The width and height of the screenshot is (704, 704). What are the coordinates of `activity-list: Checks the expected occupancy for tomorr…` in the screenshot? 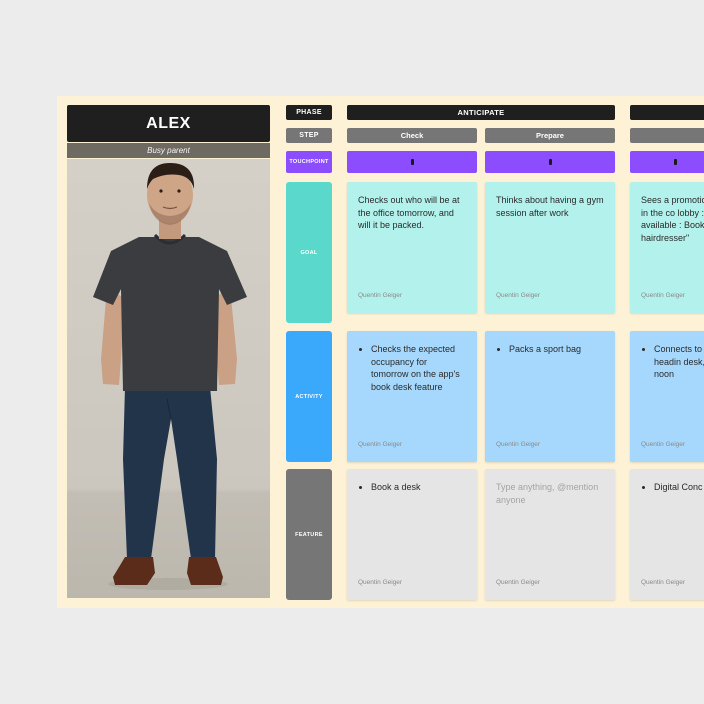 It's located at (412, 368).